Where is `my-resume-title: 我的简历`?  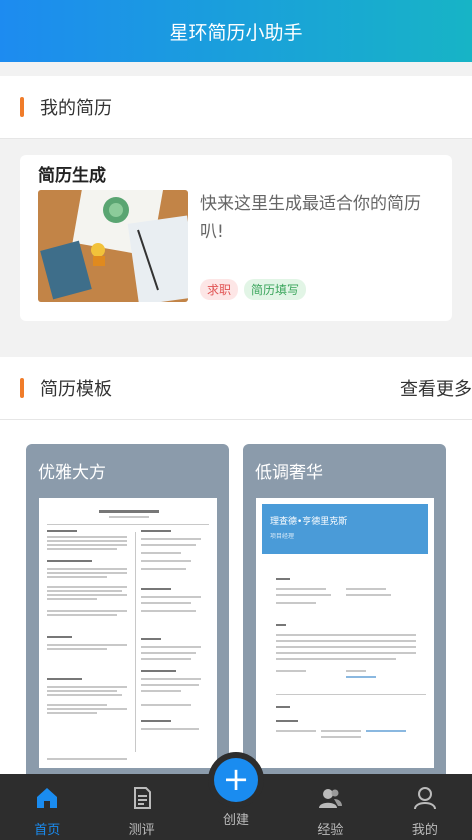
my-resume-title: 我的简历 is located at coordinates (76, 108).